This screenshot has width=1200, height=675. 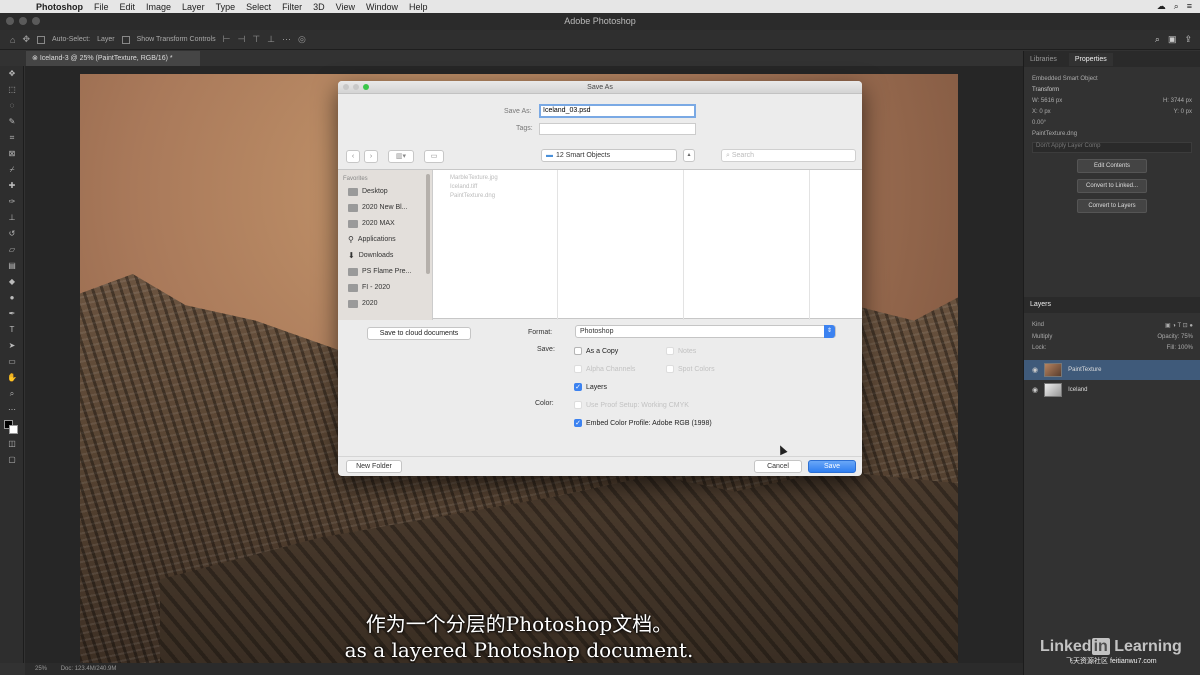 What do you see at coordinates (128, 7) in the screenshot?
I see `menu-edit: Edit` at bounding box center [128, 7].